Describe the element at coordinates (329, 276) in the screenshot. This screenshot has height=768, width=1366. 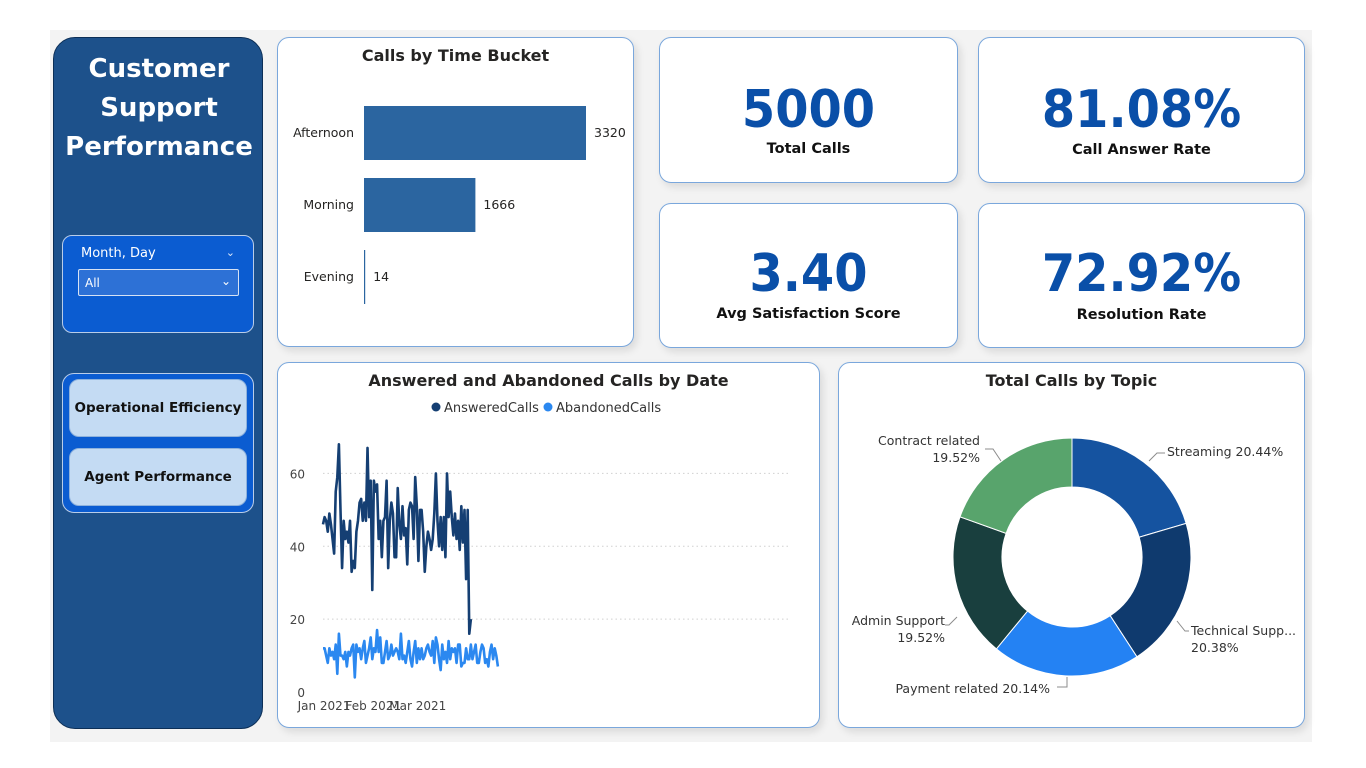
I see `category-label: Evening` at that location.